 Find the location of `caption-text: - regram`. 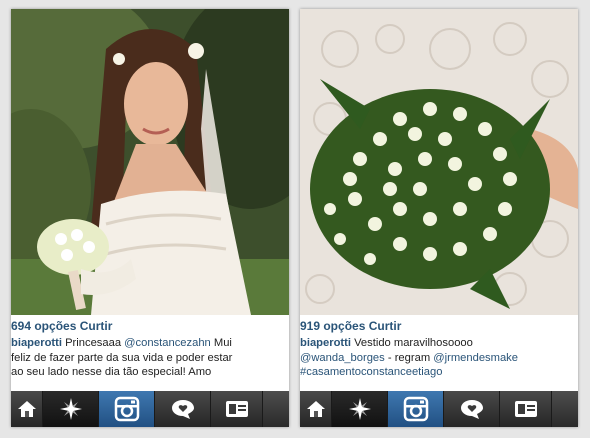

caption-text: - regram is located at coordinates (409, 357).